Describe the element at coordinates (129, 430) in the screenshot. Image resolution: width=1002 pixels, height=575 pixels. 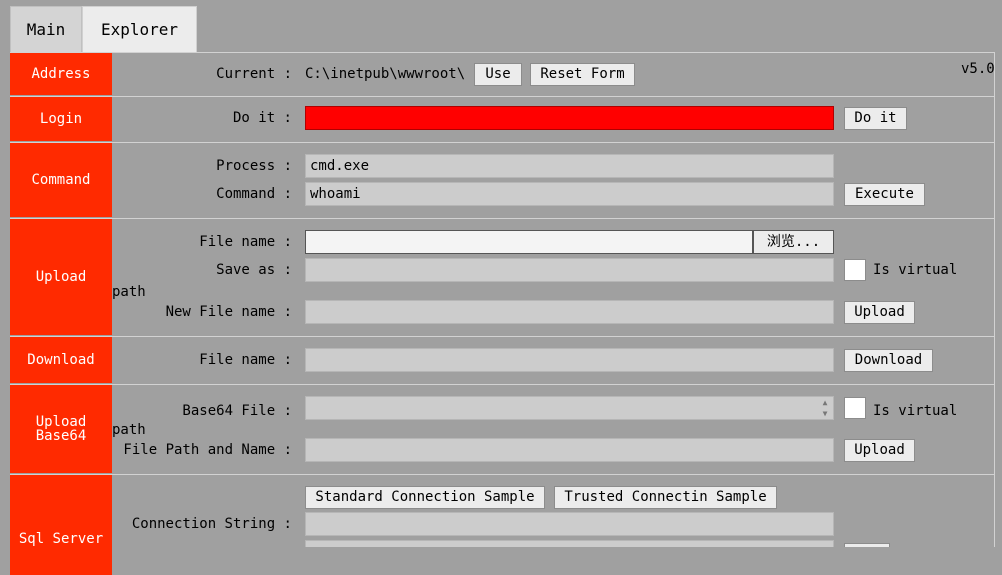
I see `base64-path-label: path` at that location.